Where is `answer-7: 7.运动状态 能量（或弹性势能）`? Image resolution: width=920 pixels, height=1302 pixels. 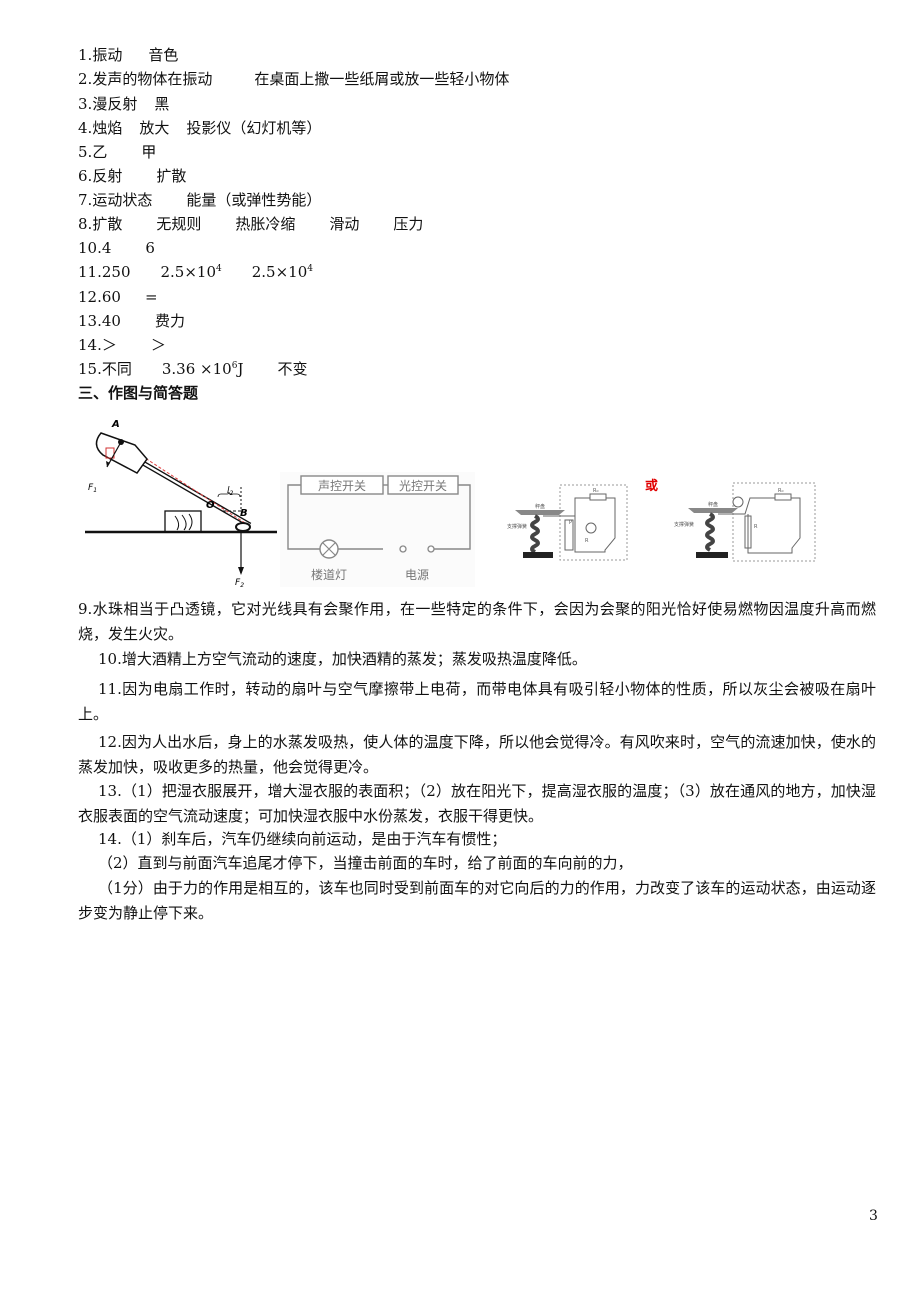 answer-7: 7.运动状态 能量（或弹性势能） is located at coordinates (200, 200).